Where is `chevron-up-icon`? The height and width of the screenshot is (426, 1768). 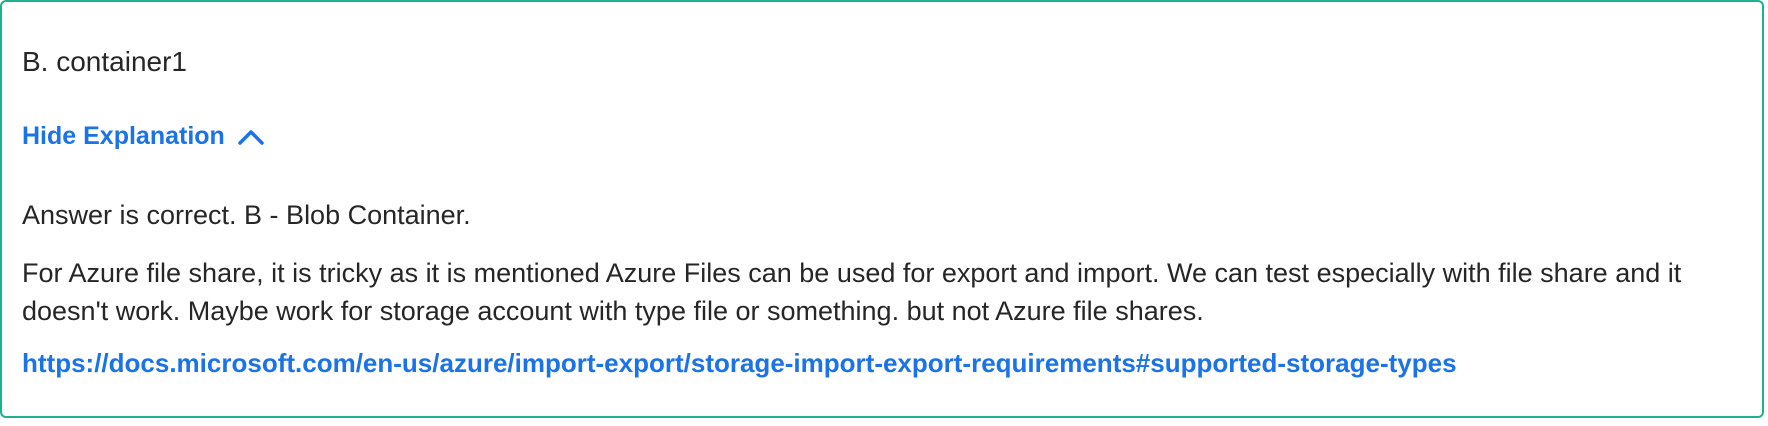 chevron-up-icon is located at coordinates (251, 137).